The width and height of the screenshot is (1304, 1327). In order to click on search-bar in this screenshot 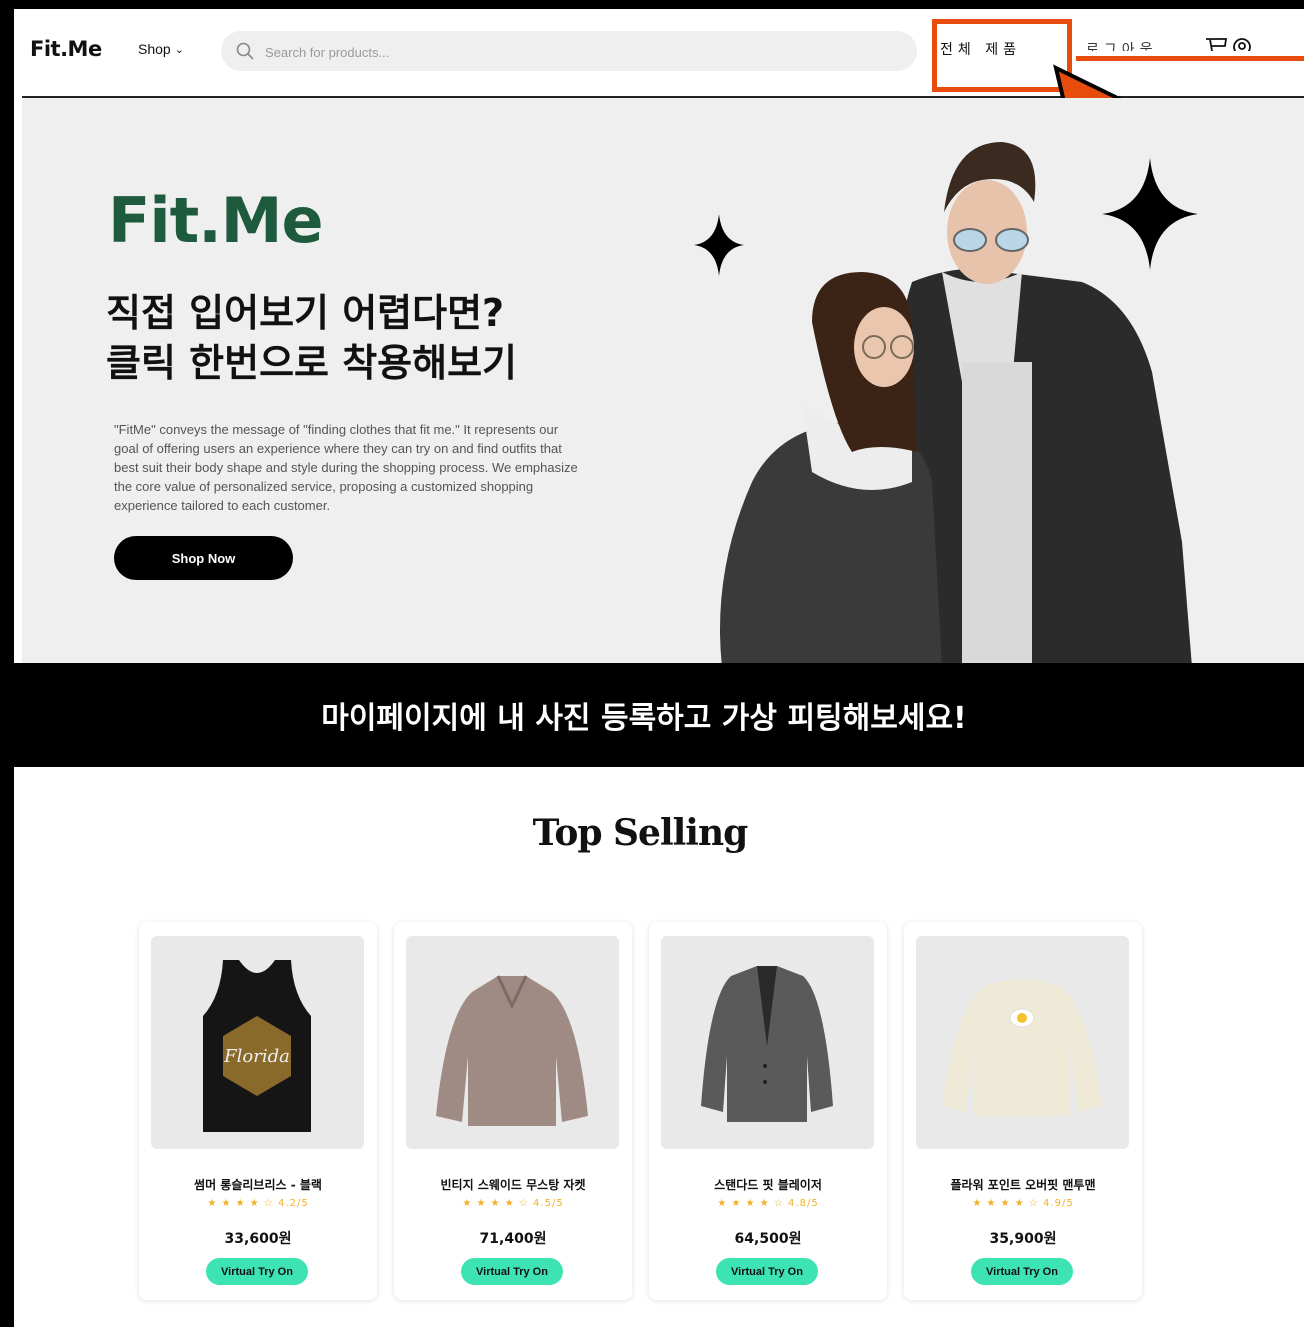, I will do `click(569, 52)`.